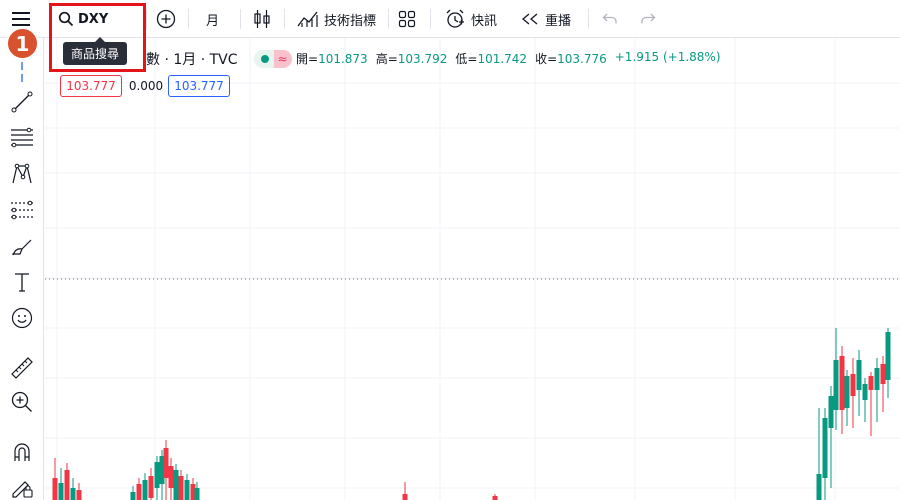 This screenshot has height=500, width=900. Describe the element at coordinates (146, 86) in the screenshot. I see `spread-value: 0.000` at that location.